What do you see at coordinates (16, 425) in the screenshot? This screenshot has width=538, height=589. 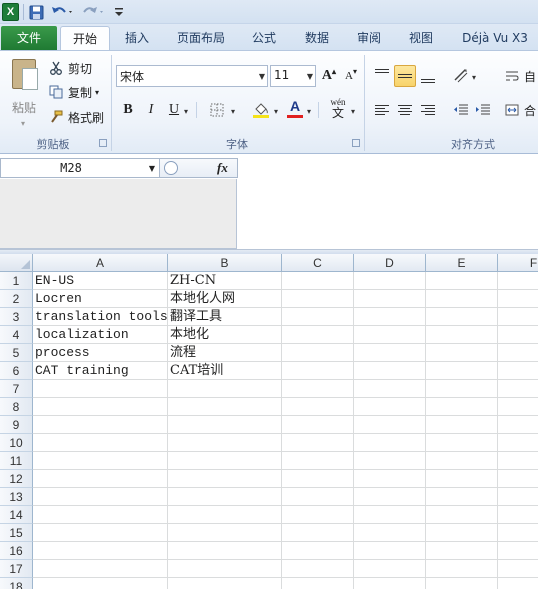 I see `row-header: 9` at bounding box center [16, 425].